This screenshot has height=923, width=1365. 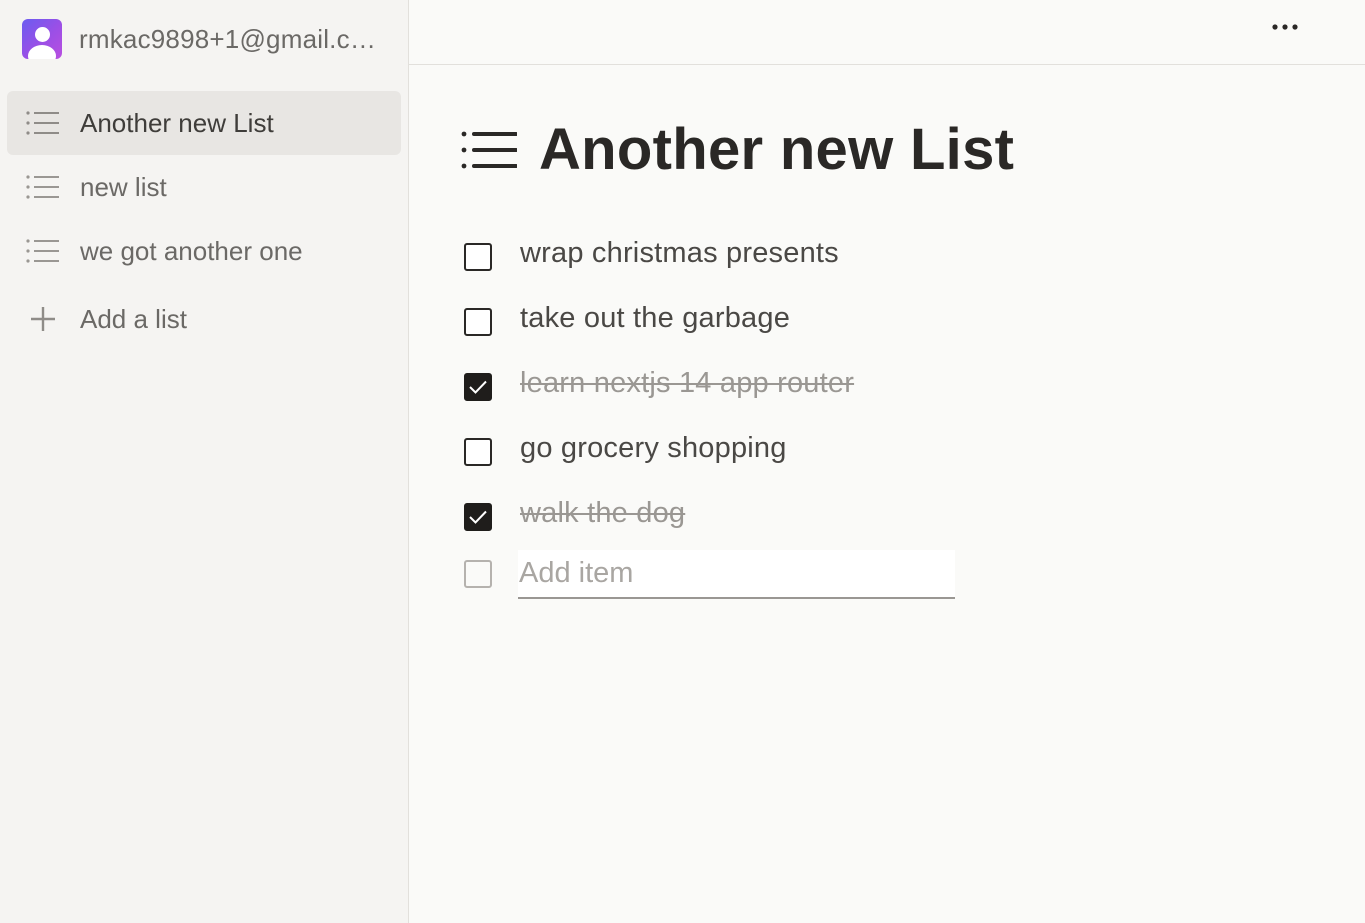 I want to click on todo-item: walk the dog, so click(x=744, y=513).